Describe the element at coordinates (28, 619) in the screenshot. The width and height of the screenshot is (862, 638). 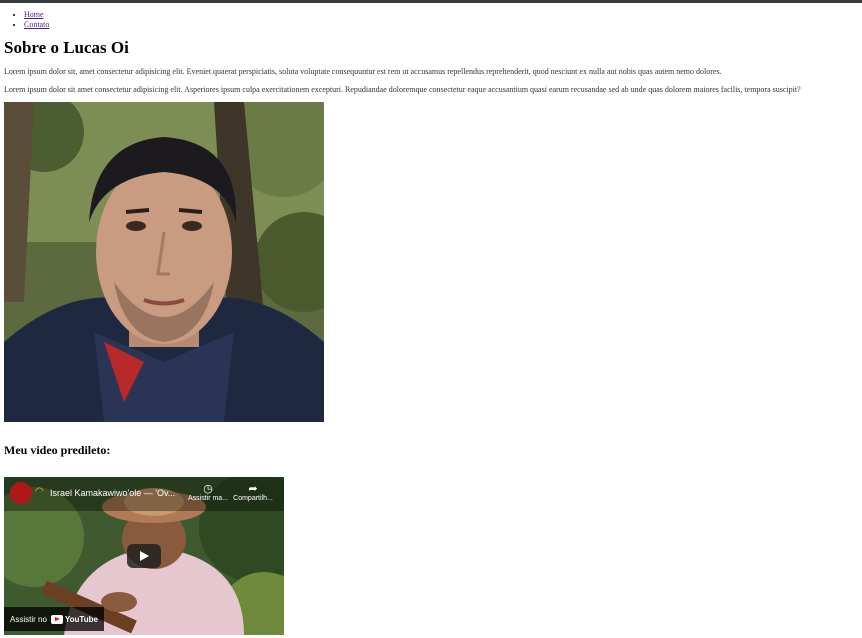
I see `watch-on-label: Assistir no` at that location.